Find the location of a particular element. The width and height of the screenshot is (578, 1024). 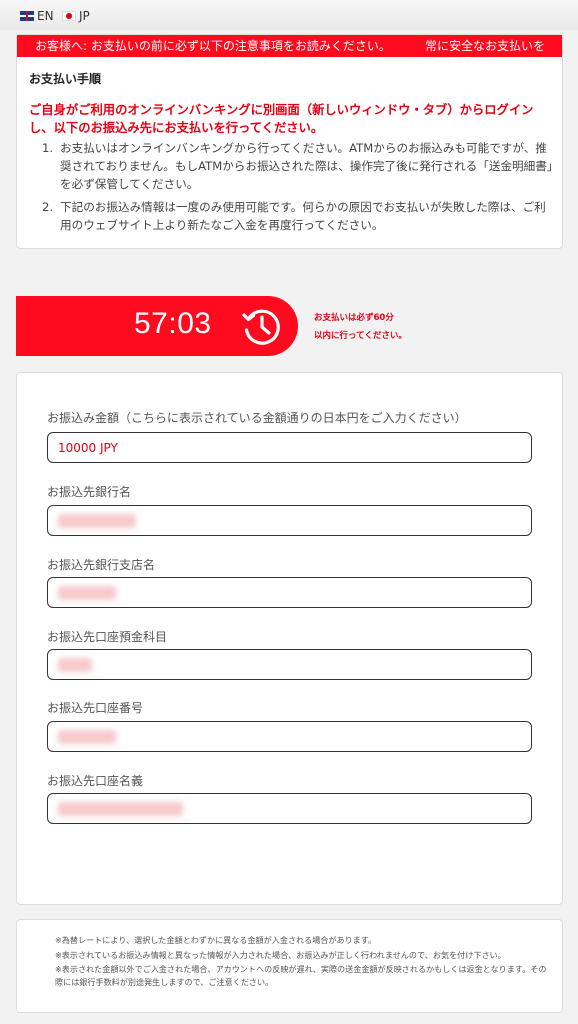

timer-note-line-2: 以内に行ってください。 is located at coordinates (360, 336).